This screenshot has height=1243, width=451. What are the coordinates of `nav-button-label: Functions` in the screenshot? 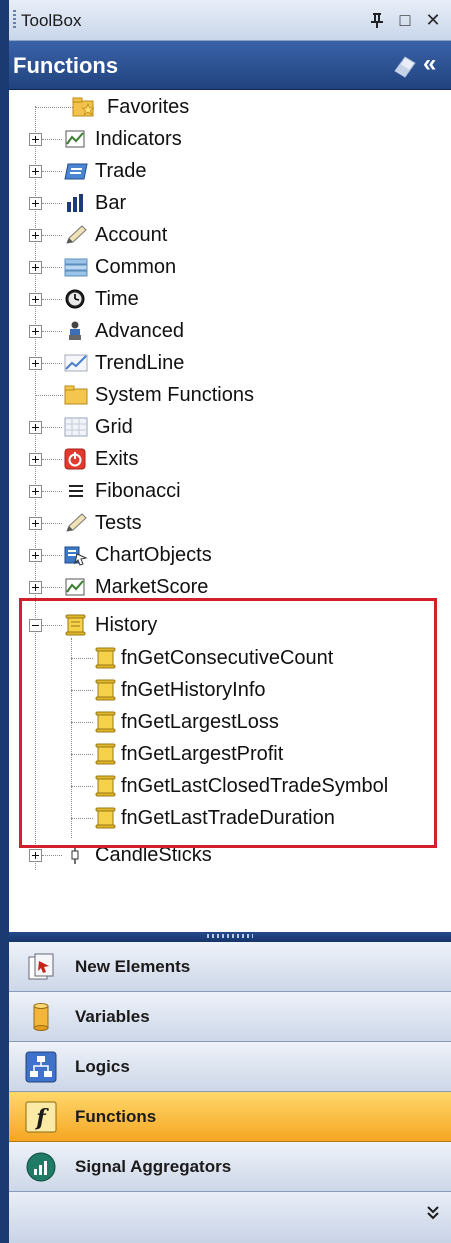 It's located at (116, 1116).